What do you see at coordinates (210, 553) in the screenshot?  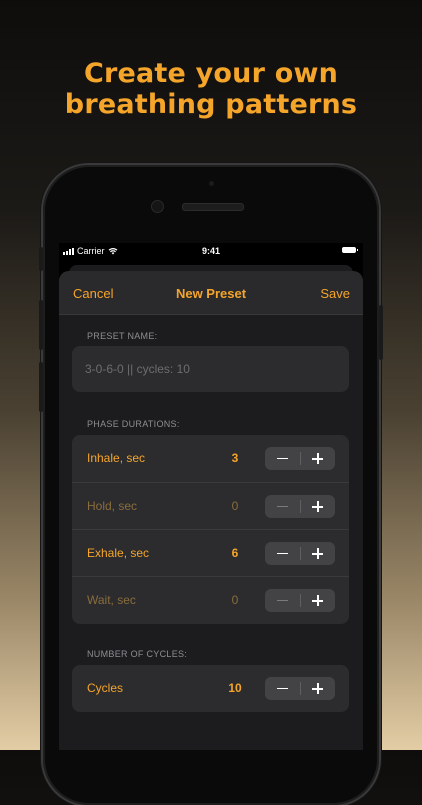 I see `phase-row-exhale: Exhale, sec 6` at bounding box center [210, 553].